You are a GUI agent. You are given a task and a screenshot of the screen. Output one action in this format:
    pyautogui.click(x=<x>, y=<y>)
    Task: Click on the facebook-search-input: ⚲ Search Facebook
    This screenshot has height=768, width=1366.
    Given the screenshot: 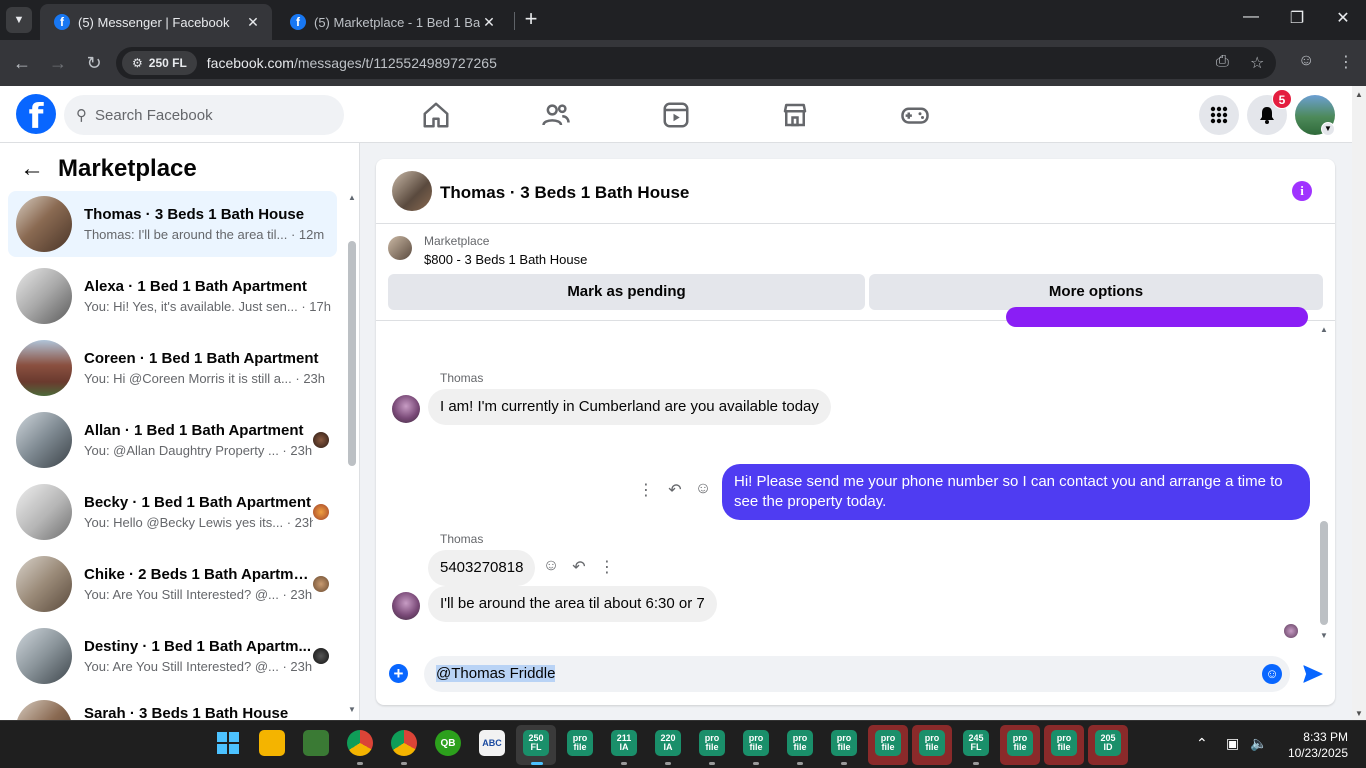 What is the action you would take?
    pyautogui.click(x=204, y=115)
    